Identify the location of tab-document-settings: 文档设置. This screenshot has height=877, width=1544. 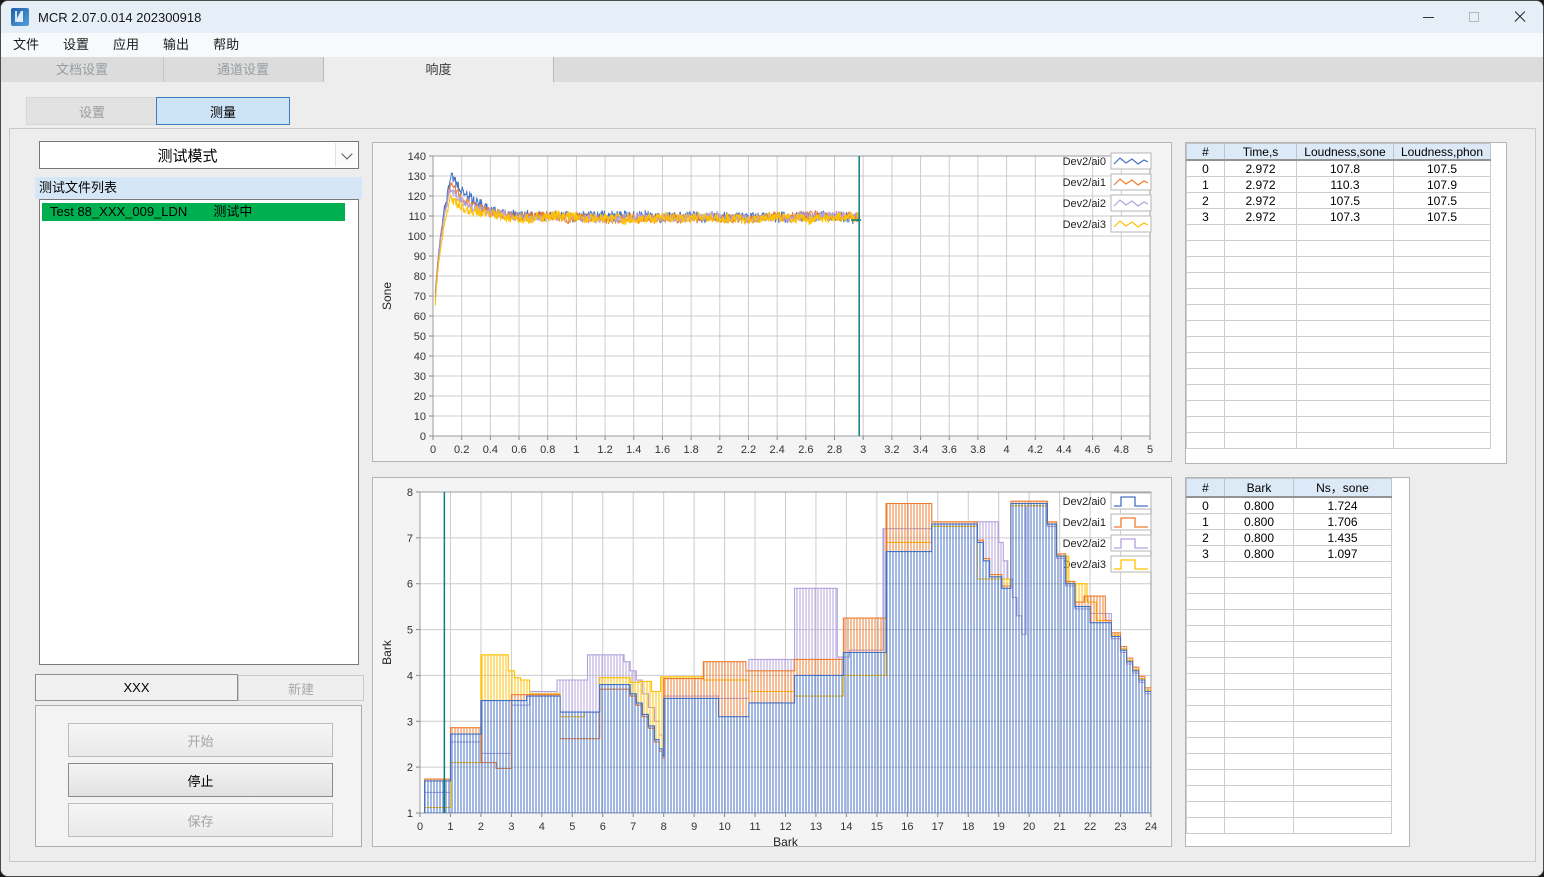
(82, 69).